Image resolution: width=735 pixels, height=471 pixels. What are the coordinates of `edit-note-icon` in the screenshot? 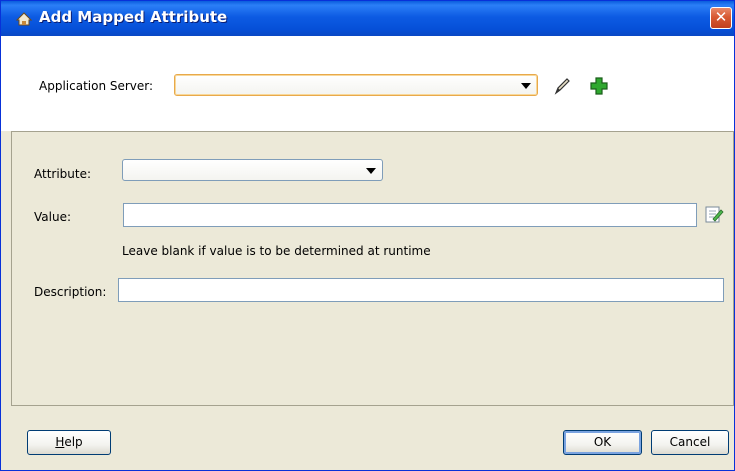 It's located at (714, 214).